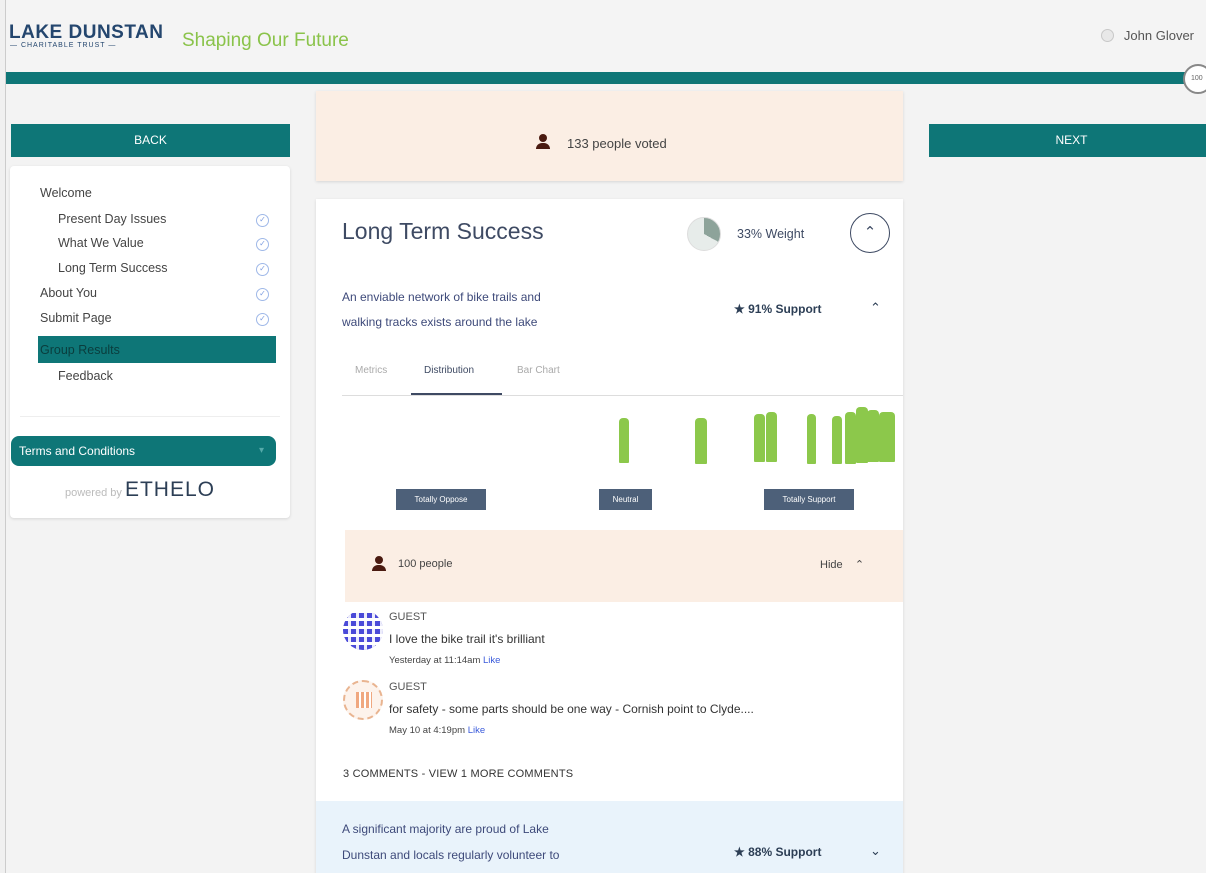 Image resolution: width=1206 pixels, height=873 pixels. I want to click on user-menu: John Glover, so click(1147, 35).